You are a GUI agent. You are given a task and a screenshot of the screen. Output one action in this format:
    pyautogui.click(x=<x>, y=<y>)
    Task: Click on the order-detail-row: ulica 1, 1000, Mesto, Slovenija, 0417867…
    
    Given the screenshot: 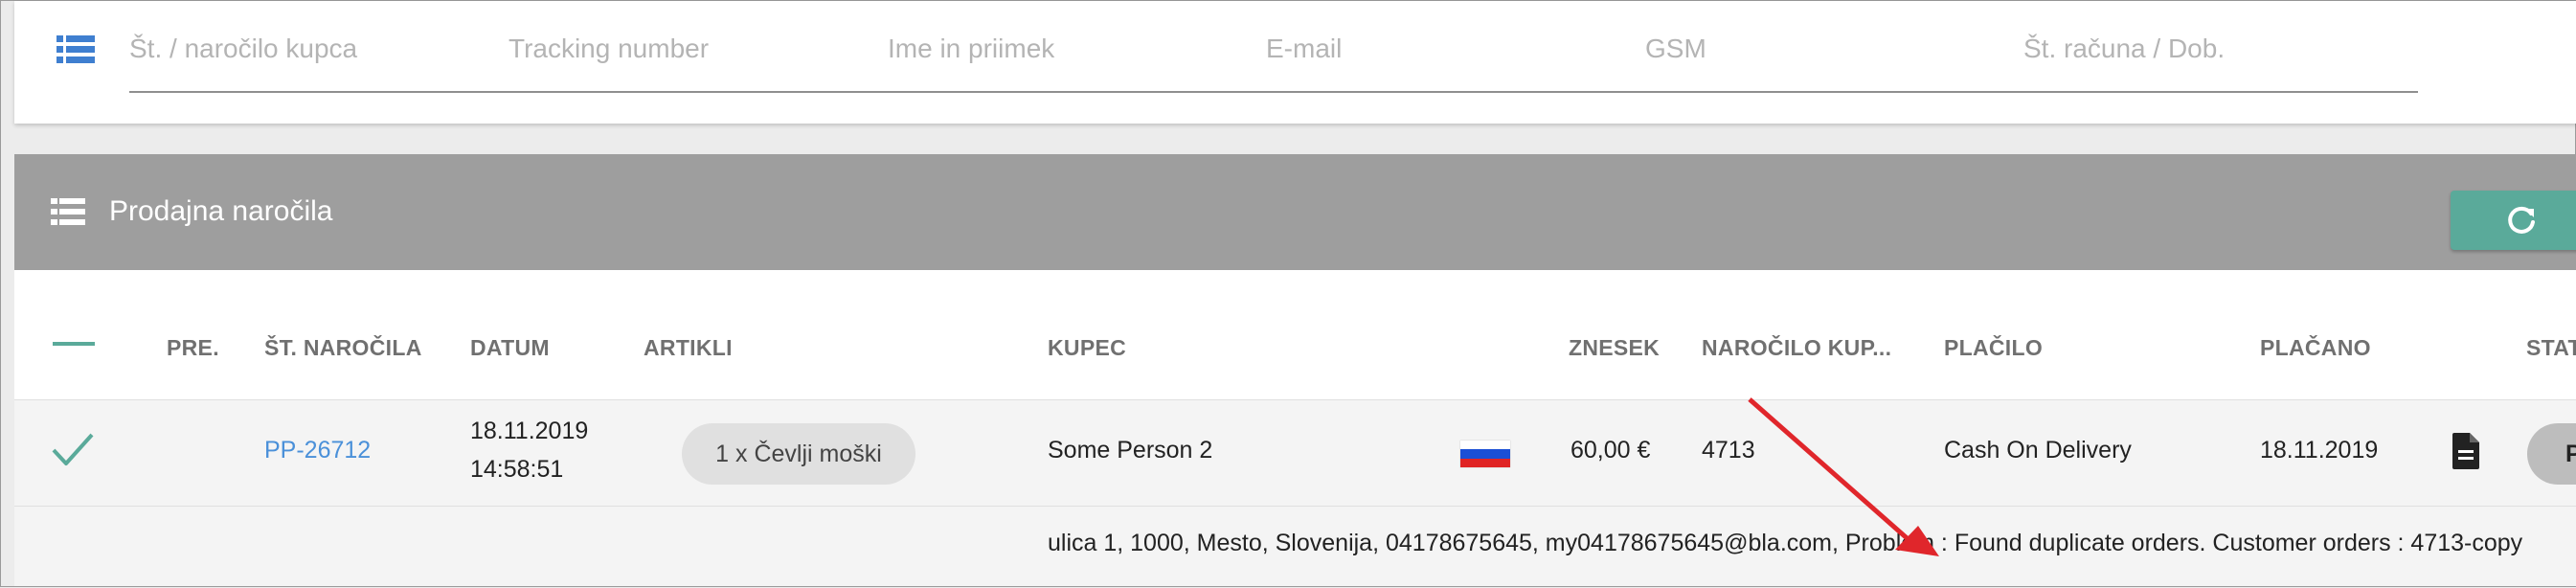 What is the action you would take?
    pyautogui.click(x=1295, y=546)
    